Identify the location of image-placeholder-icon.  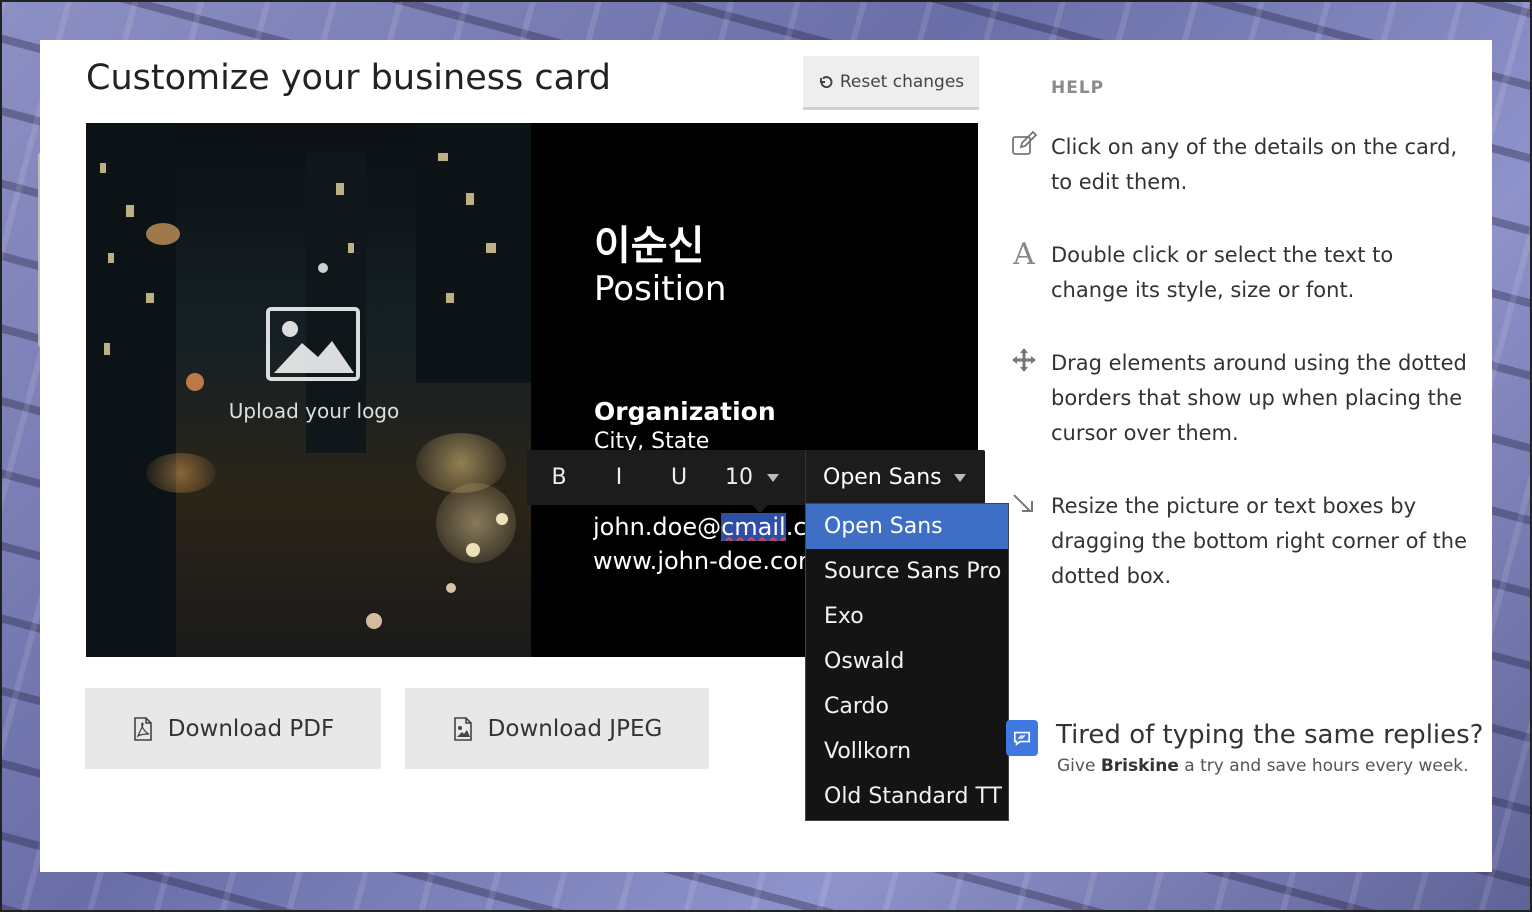
(313, 344).